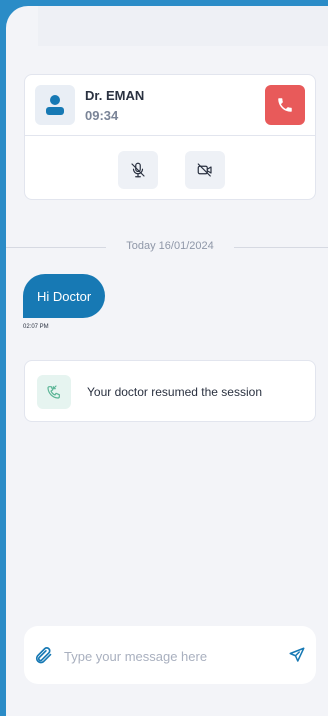  What do you see at coordinates (183, 26) in the screenshot?
I see `top-bar` at bounding box center [183, 26].